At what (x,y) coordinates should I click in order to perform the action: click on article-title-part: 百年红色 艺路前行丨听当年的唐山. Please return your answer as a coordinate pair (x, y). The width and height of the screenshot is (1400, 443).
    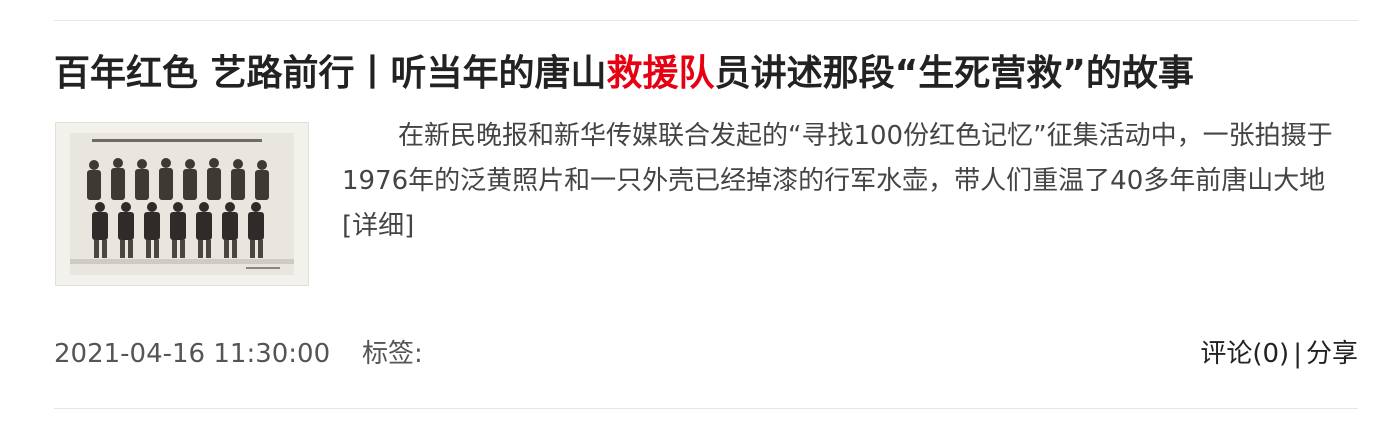
    Looking at the image, I should click on (330, 73).